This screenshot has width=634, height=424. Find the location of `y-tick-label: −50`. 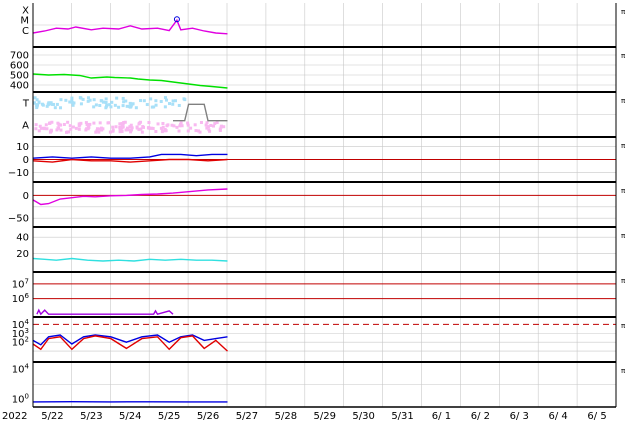

y-tick-label: −50 is located at coordinates (18, 219).